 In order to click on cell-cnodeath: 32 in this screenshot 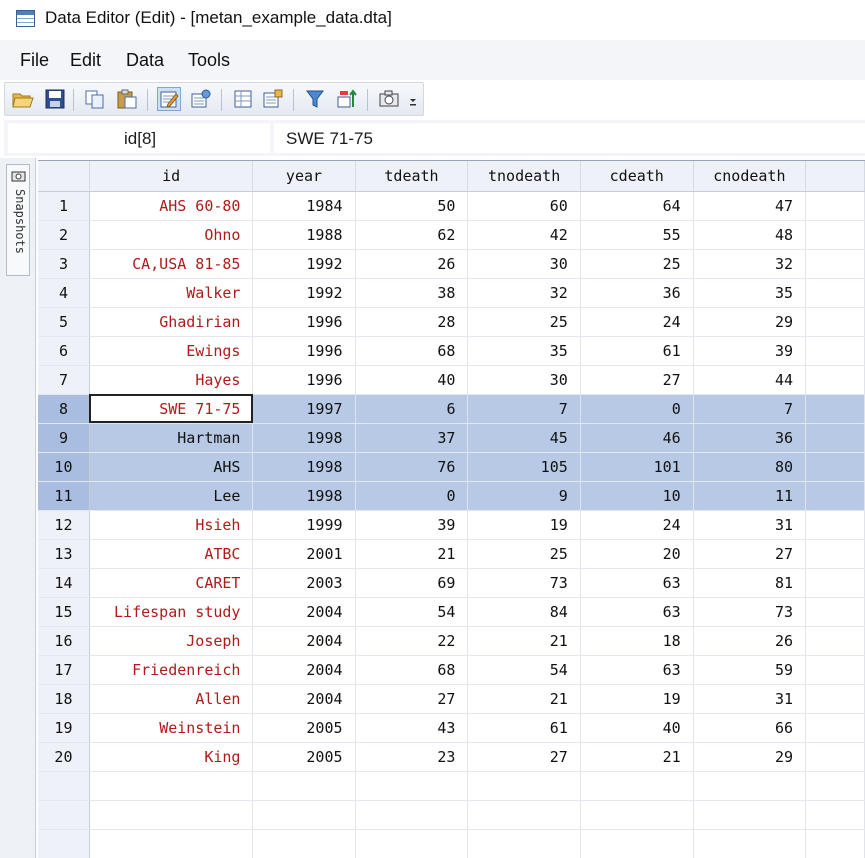, I will do `click(750, 264)`.